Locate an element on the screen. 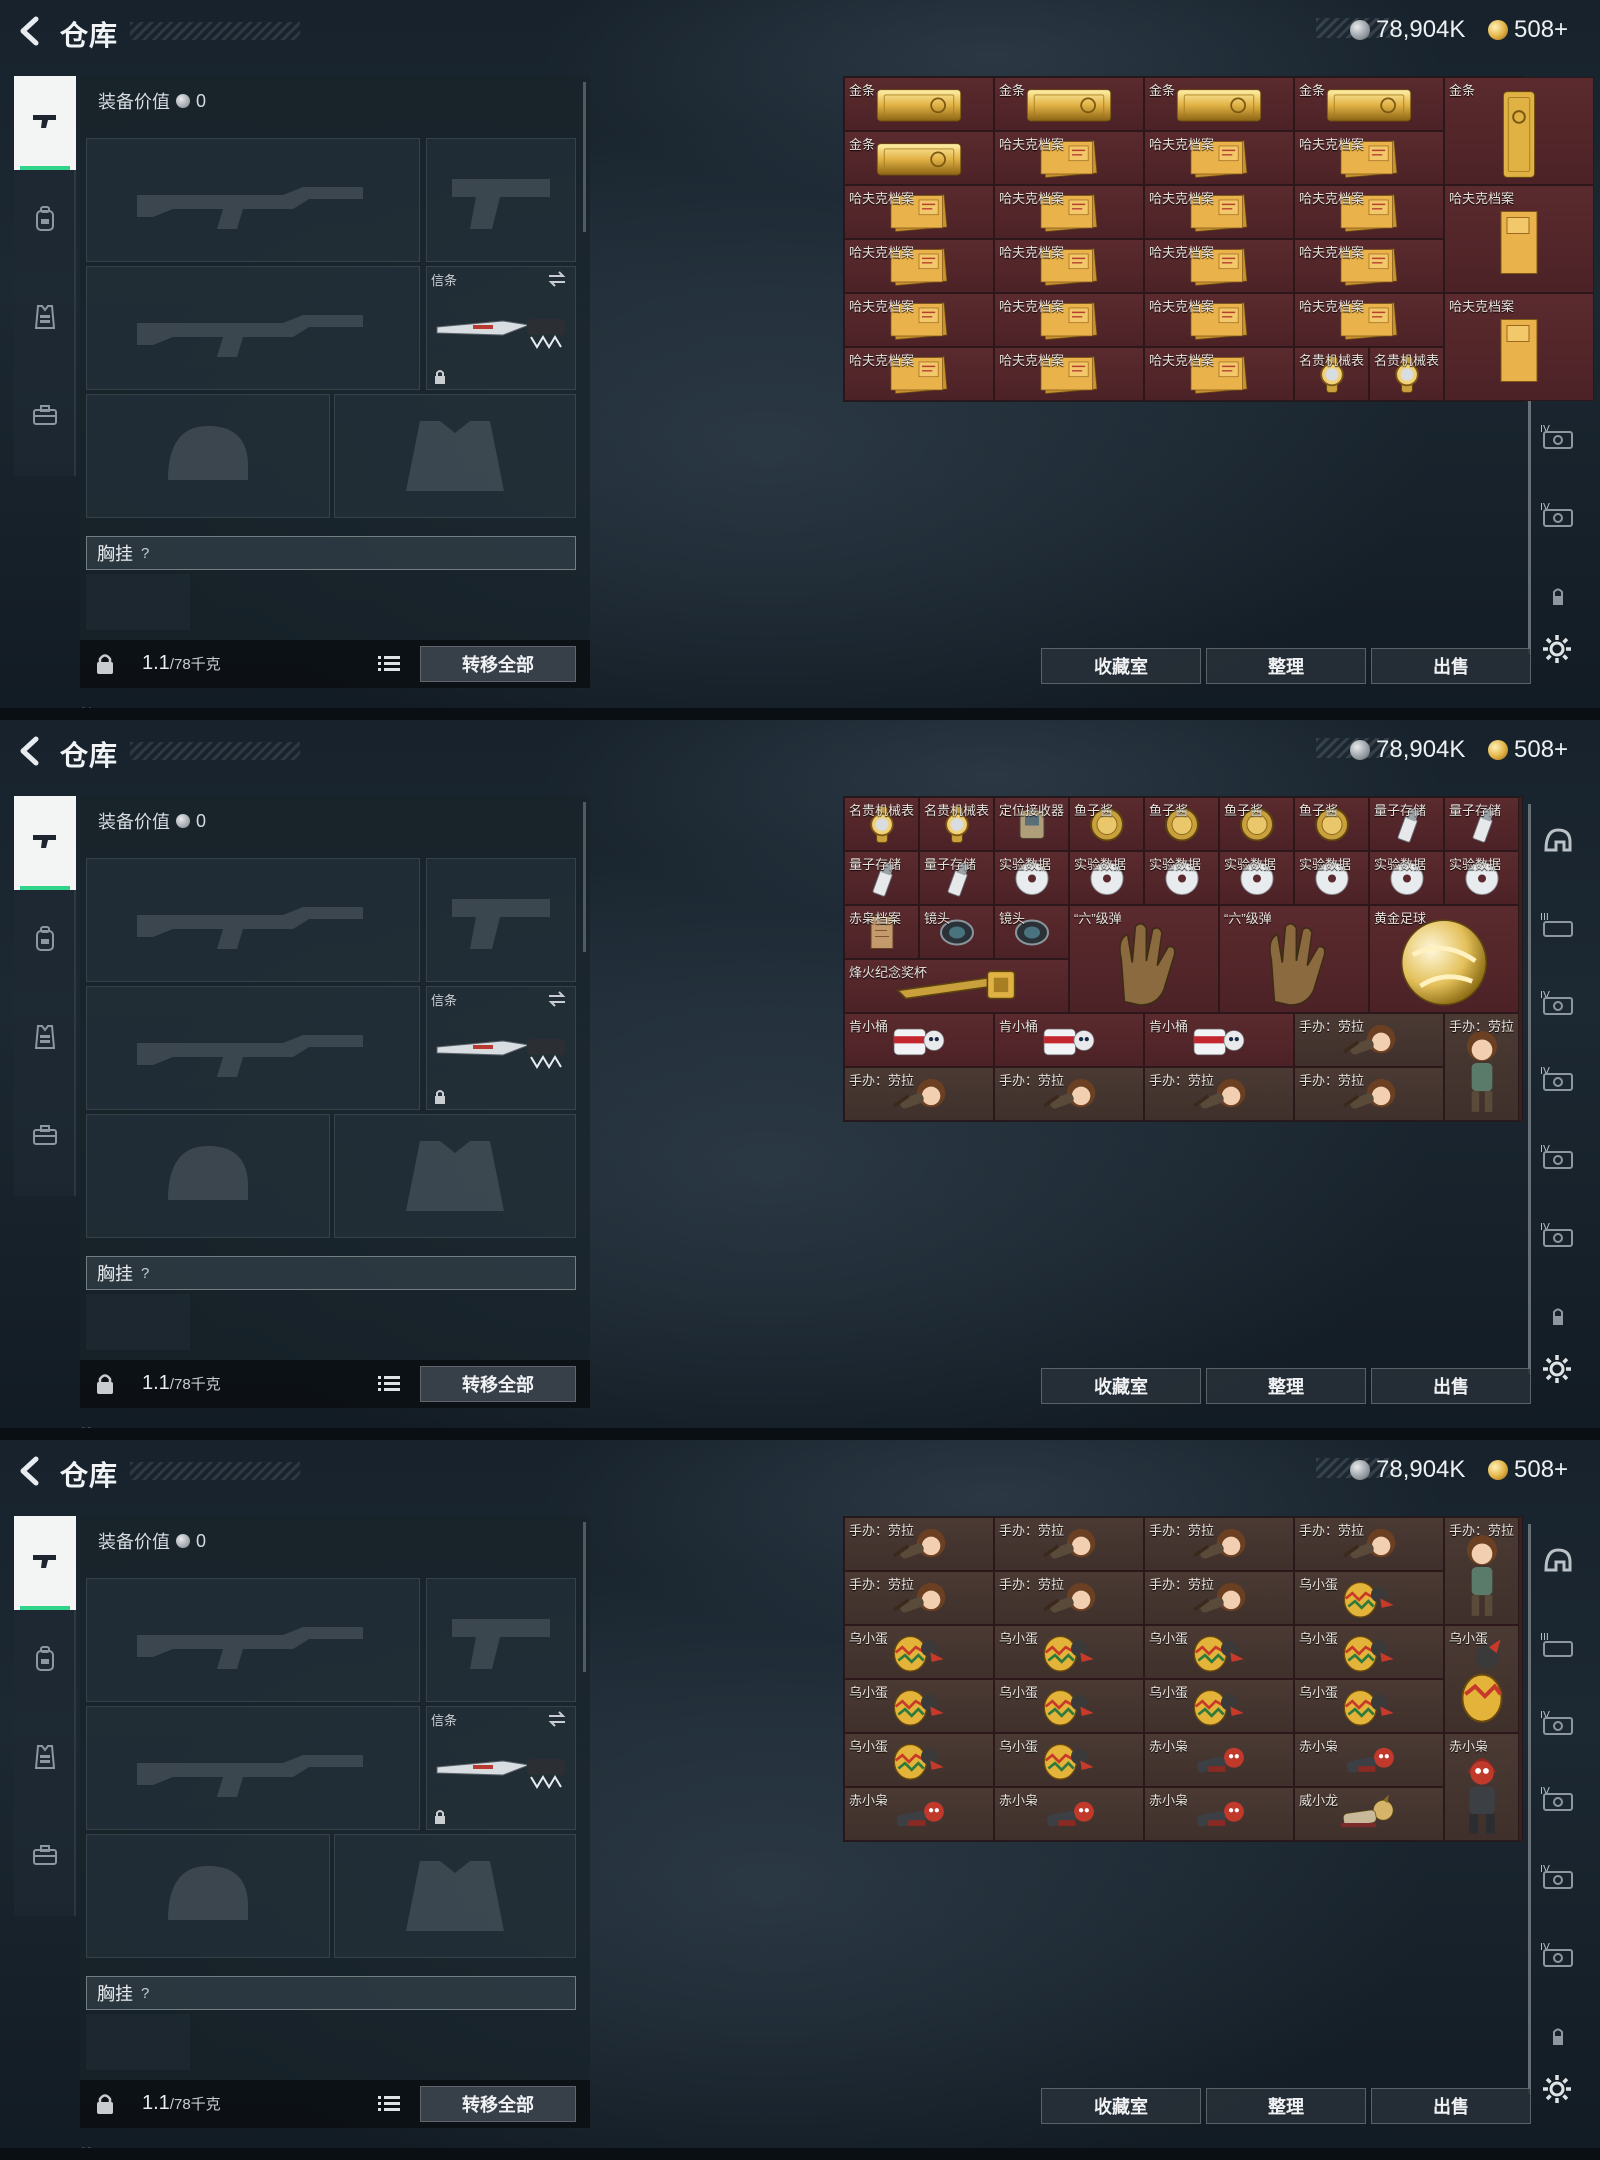 The width and height of the screenshot is (1600, 2160). rail-armor-iii-button: III is located at coordinates (1558, 926).